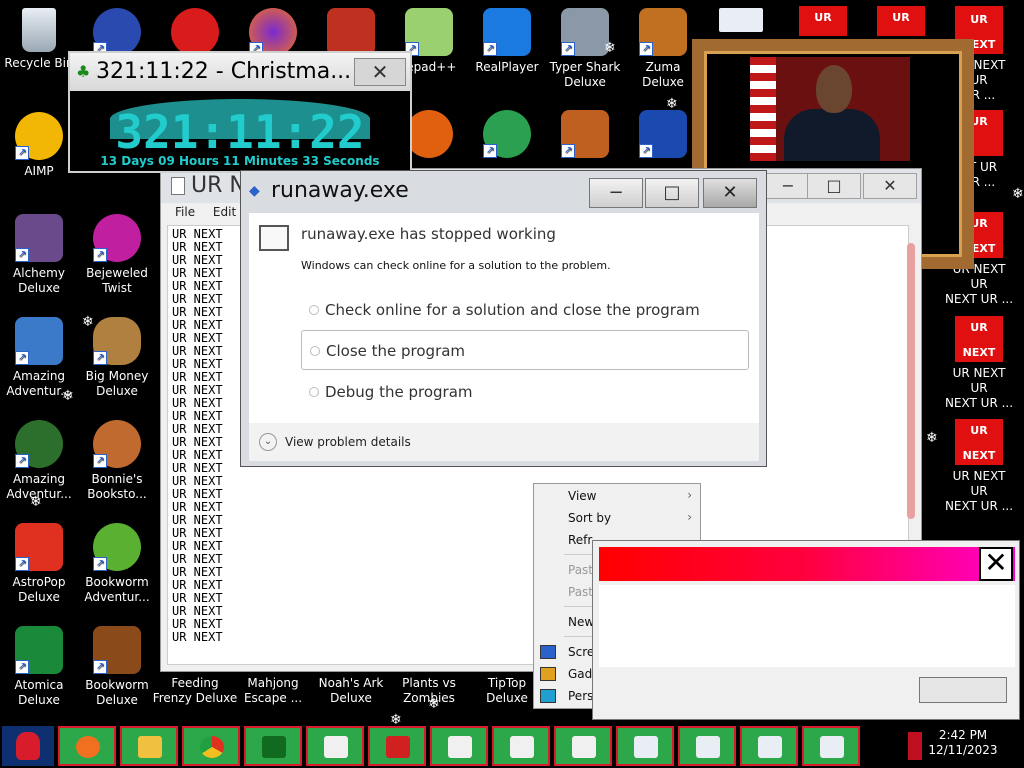 The height and width of the screenshot is (768, 1024). What do you see at coordinates (224, 212) in the screenshot?
I see `menu-edit: Edit` at bounding box center [224, 212].